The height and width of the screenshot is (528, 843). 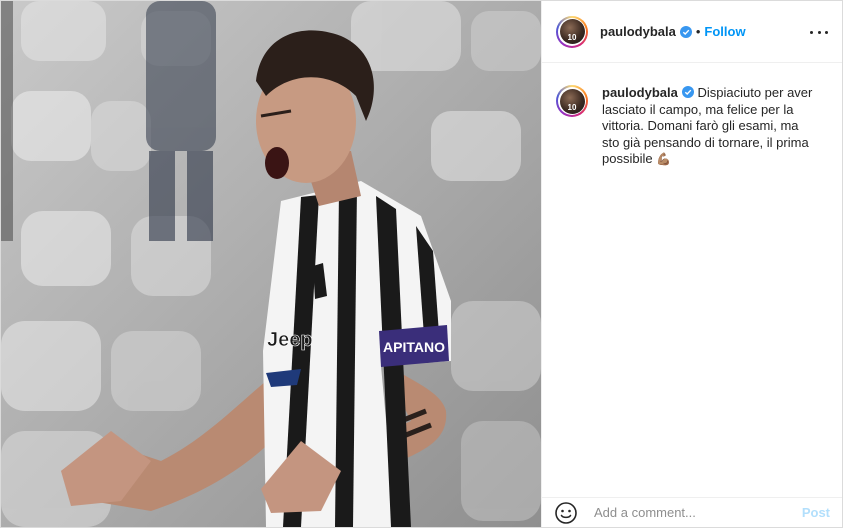 I want to click on post-header: 10 paulodybala • Follow, so click(x=692, y=32).